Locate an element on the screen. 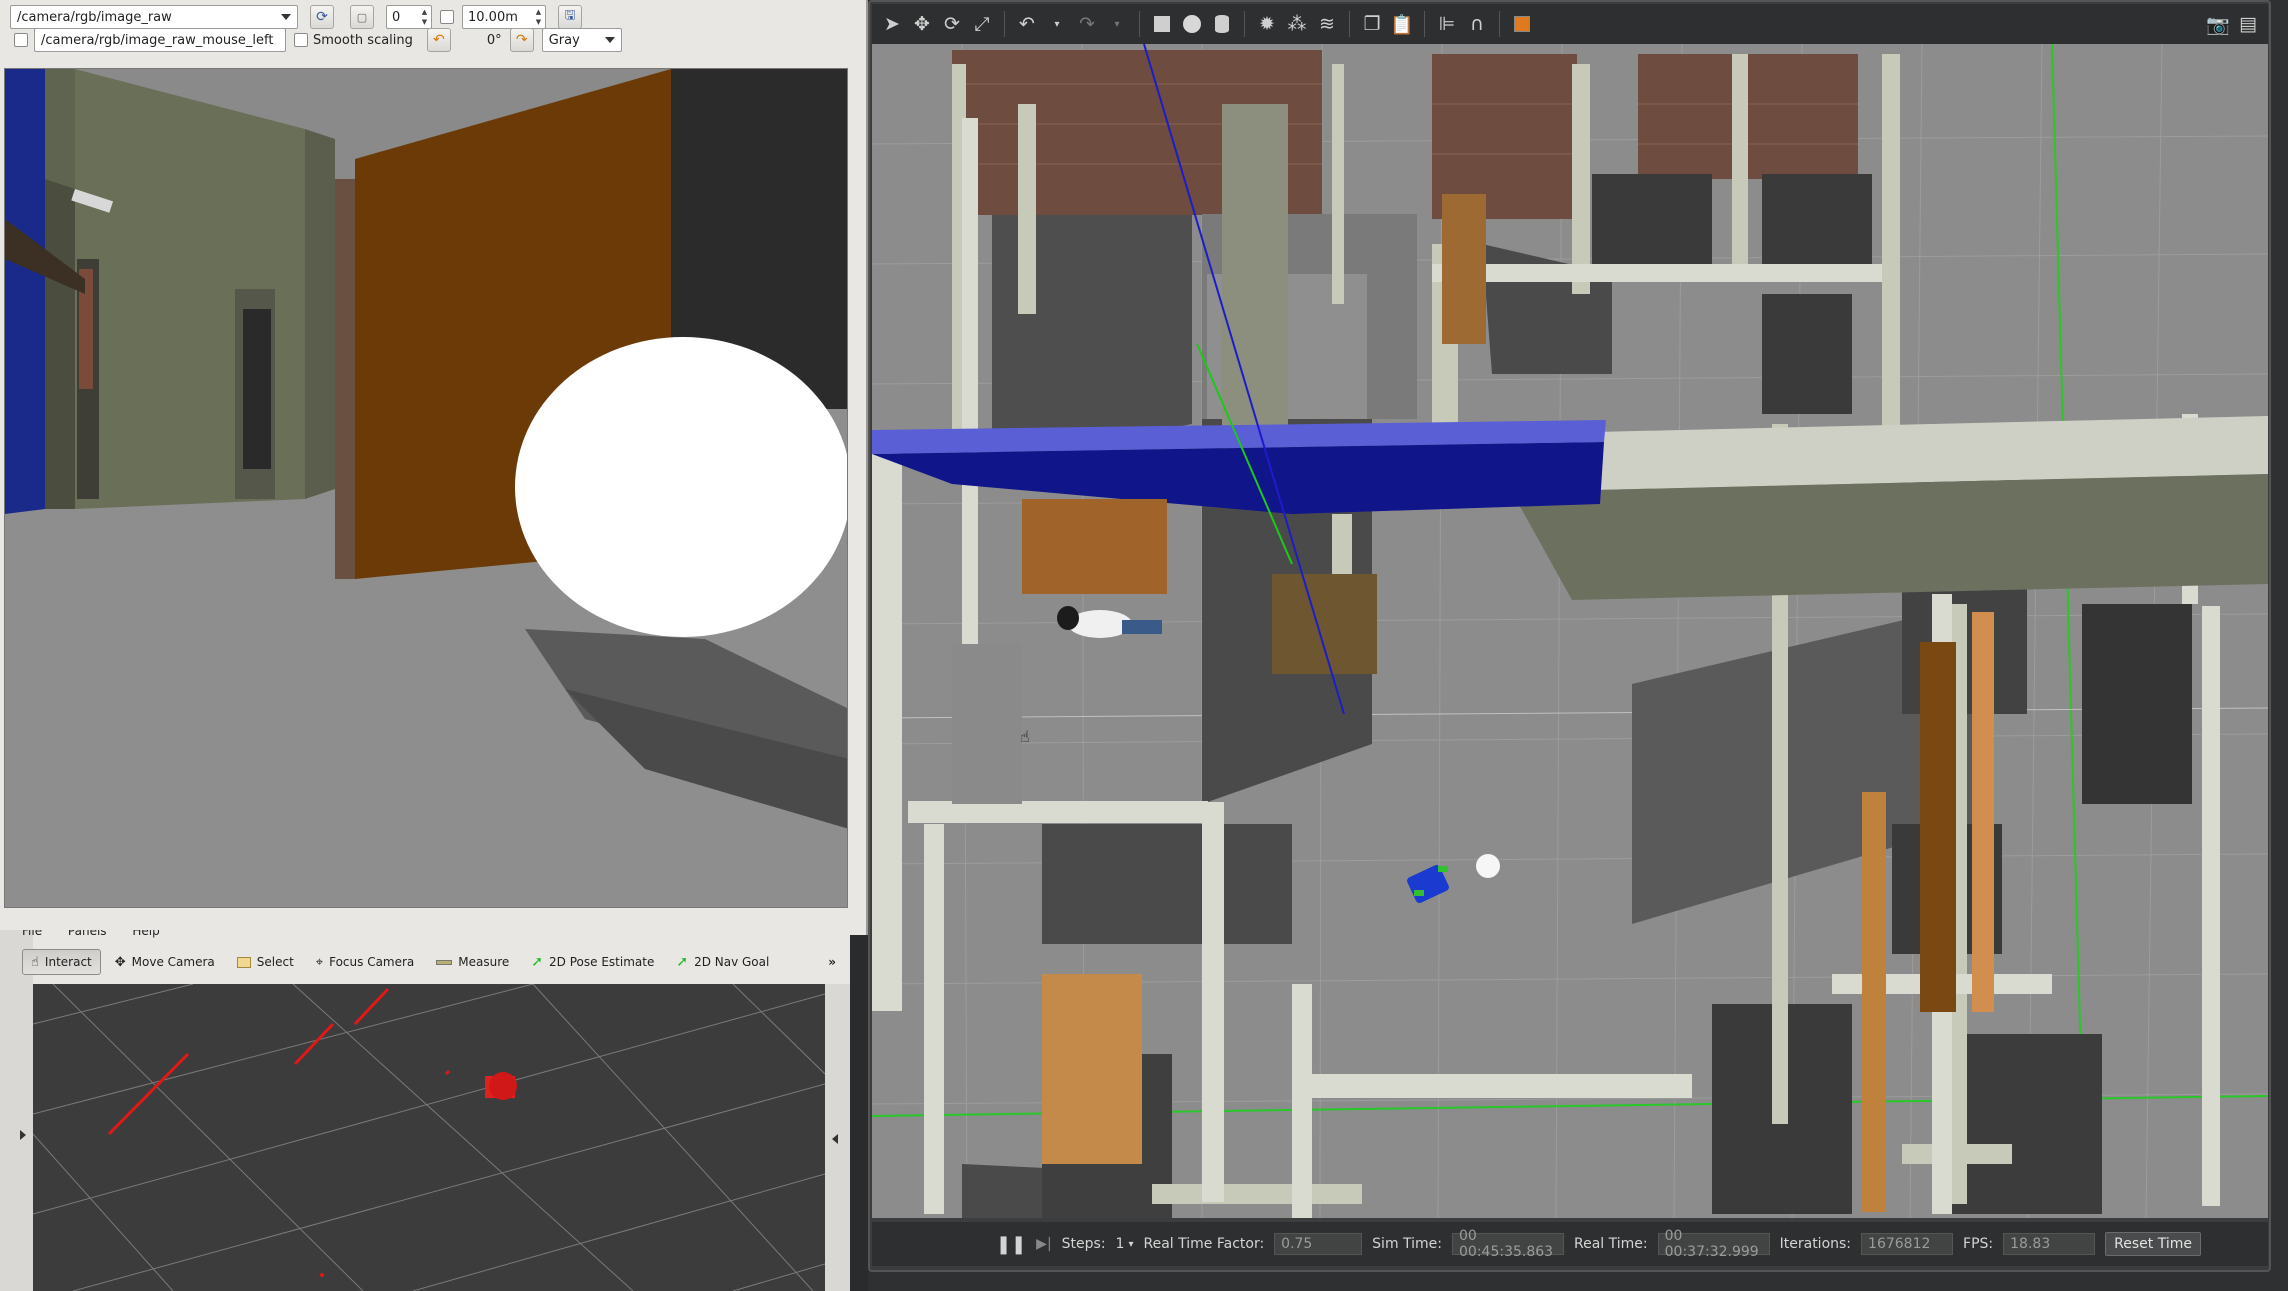  focus-icon: ⌖ is located at coordinates (319, 962).